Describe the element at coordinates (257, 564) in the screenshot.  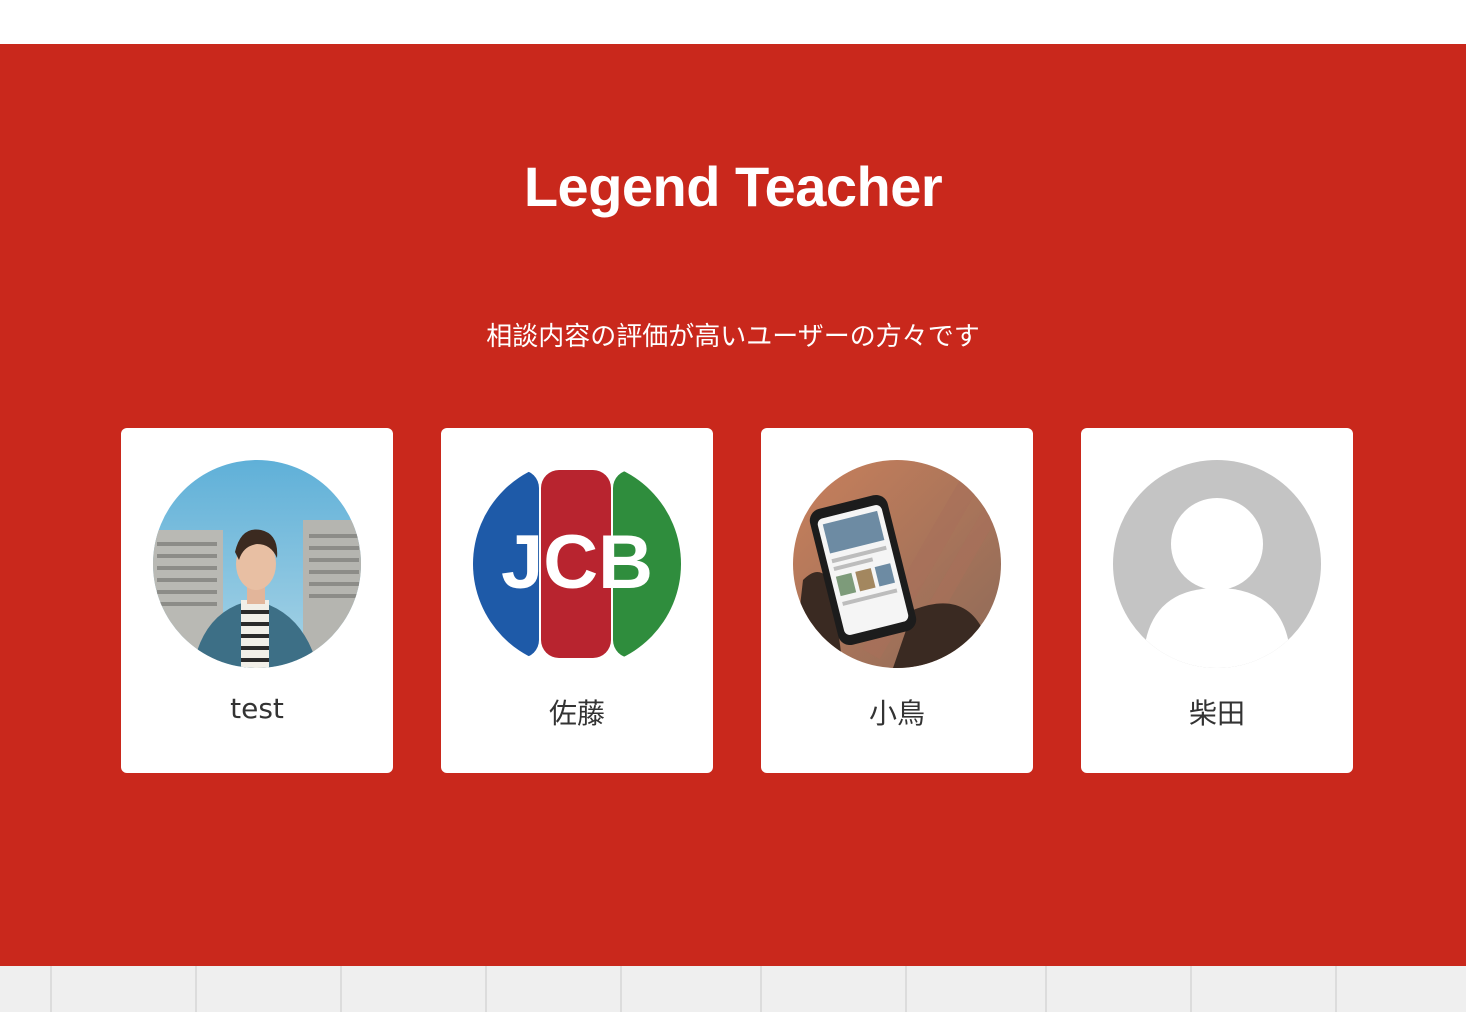
I see `avatar-photo-man` at that location.